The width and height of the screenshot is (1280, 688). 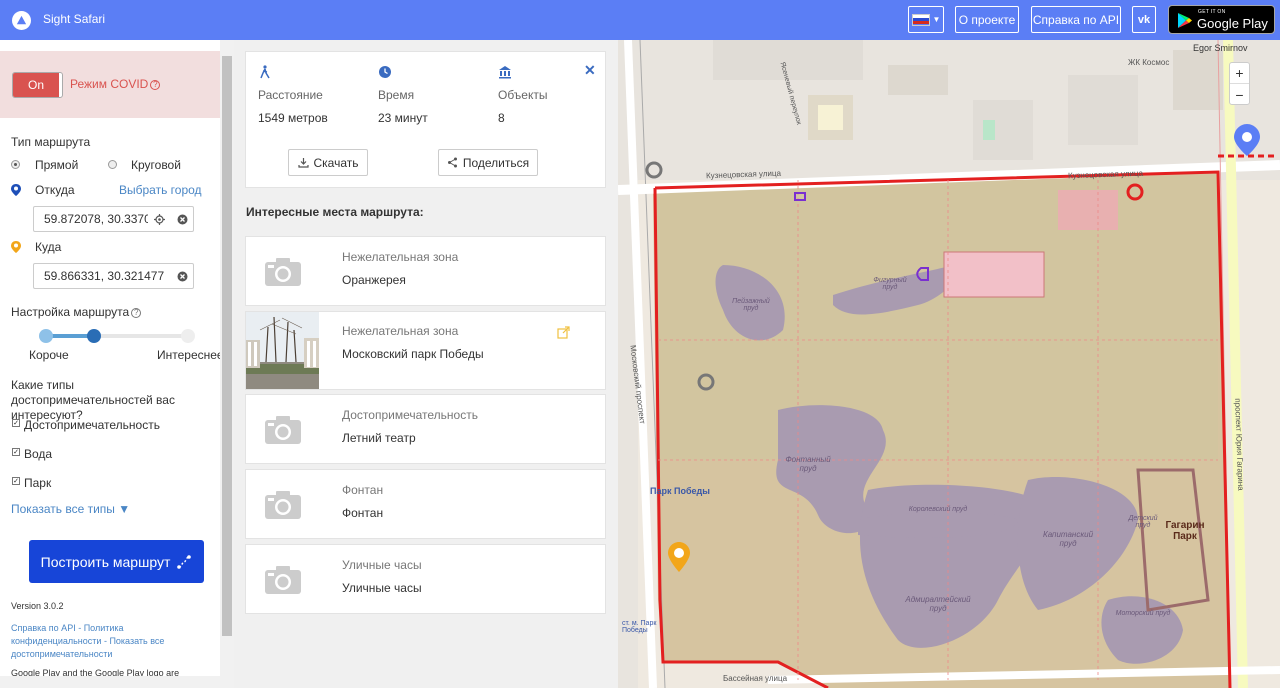 I want to click on distance-label: Расстояние, so click(x=290, y=95).